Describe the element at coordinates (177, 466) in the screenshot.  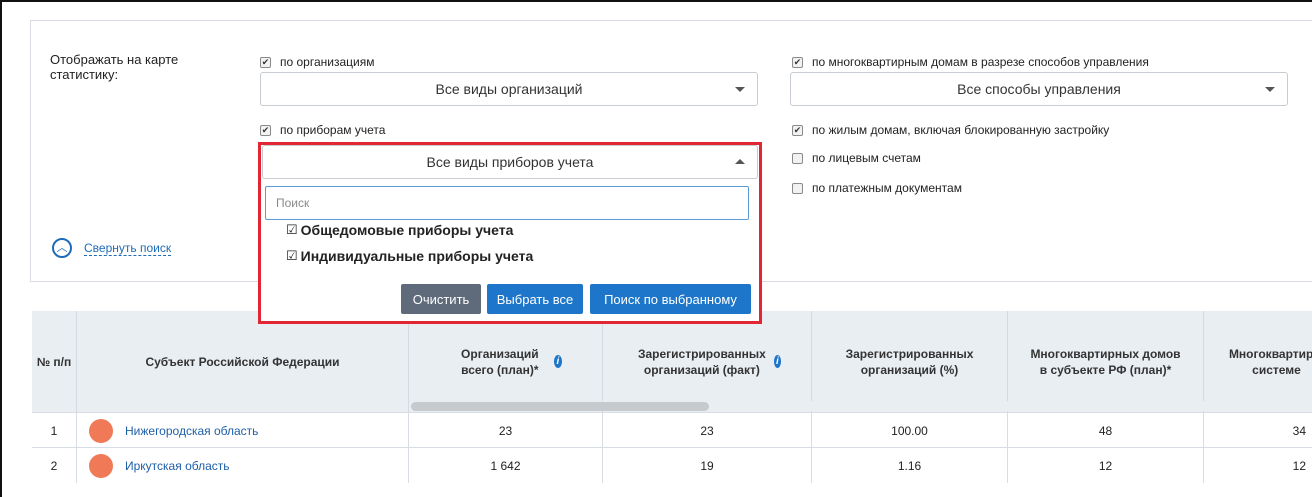
I see `region-link: Иркутская область` at that location.